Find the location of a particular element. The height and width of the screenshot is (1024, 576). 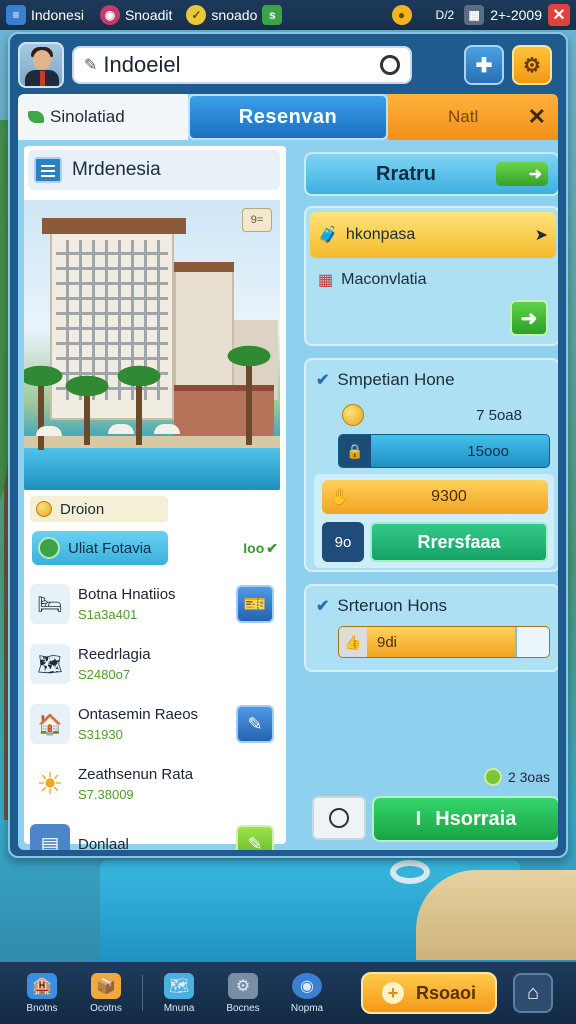

list-item: ☀ Zeathsenun Rata S7.38009 is located at coordinates (153, 784).